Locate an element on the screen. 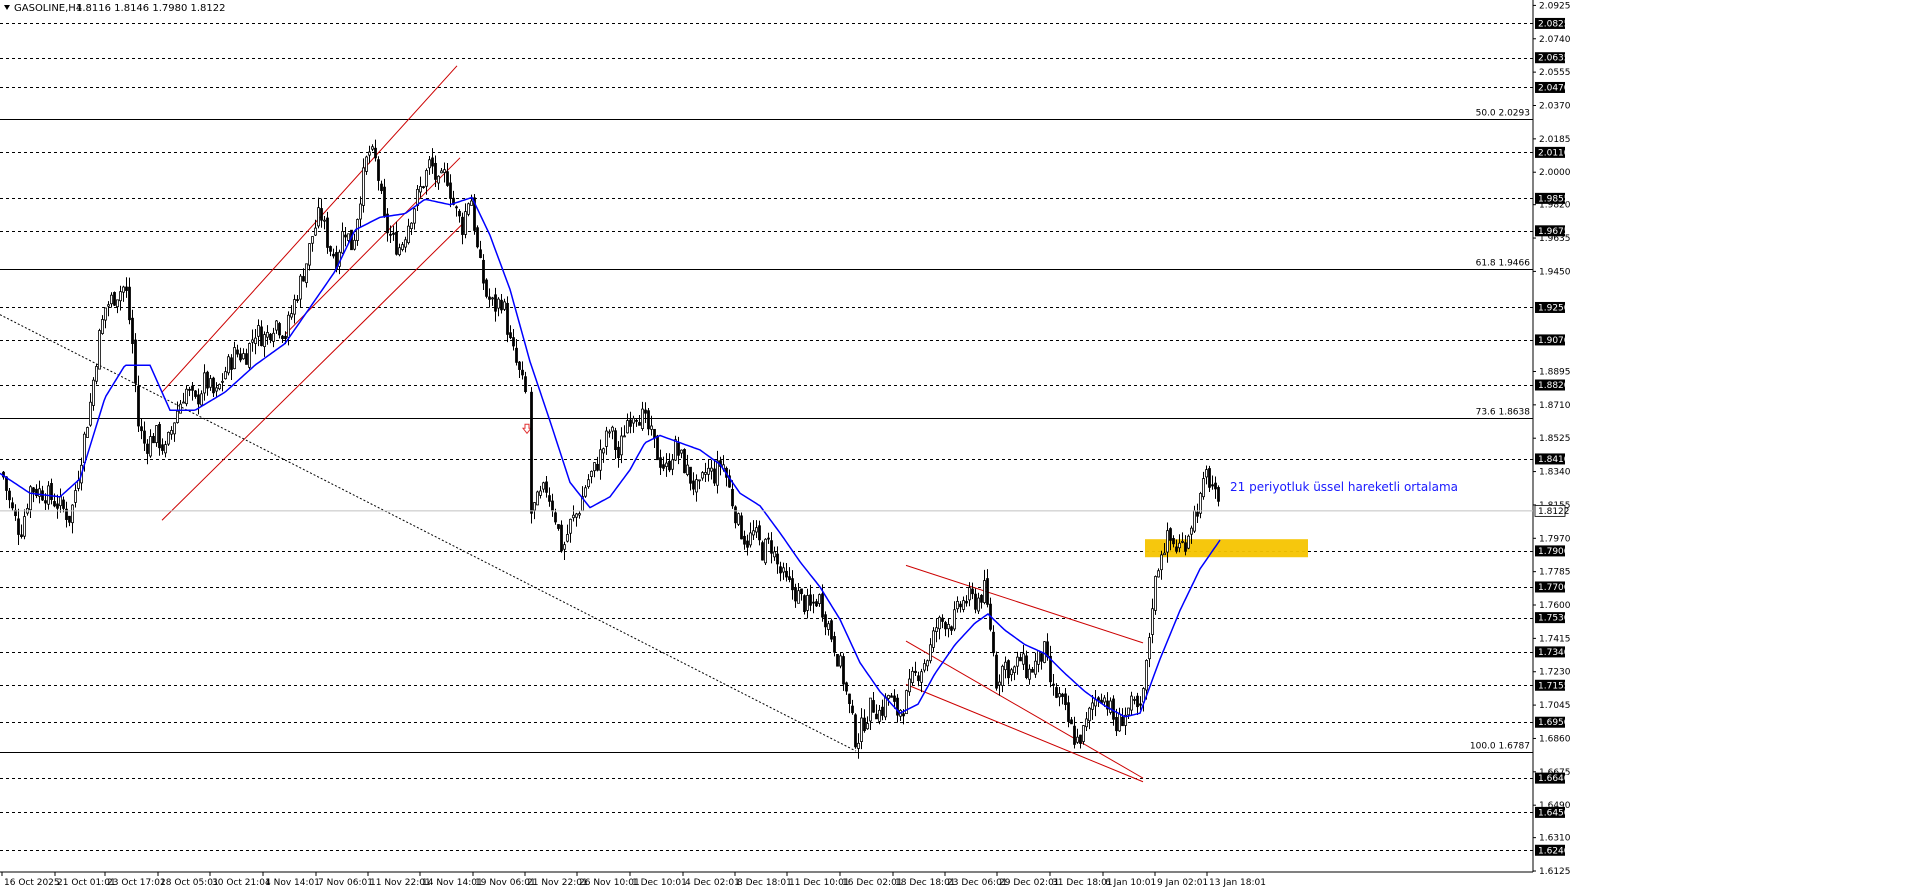 The height and width of the screenshot is (888, 1916). price-tick-label: 2.0555 is located at coordinates (1555, 73).